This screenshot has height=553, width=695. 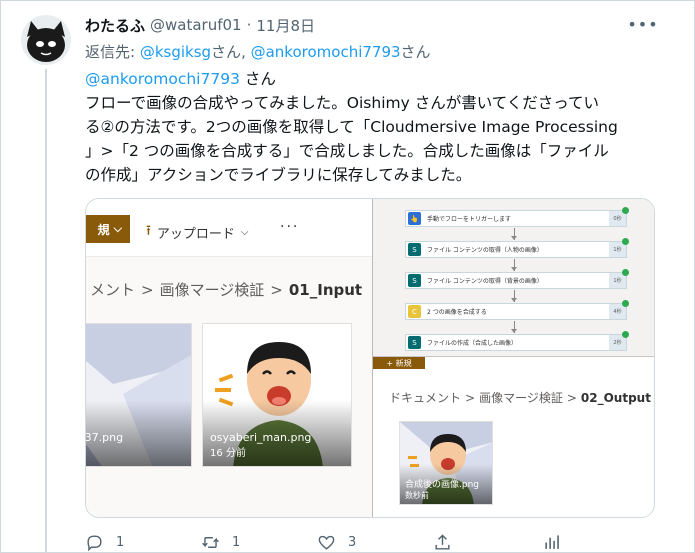 I want to click on like-button: 3, so click(x=336, y=542).